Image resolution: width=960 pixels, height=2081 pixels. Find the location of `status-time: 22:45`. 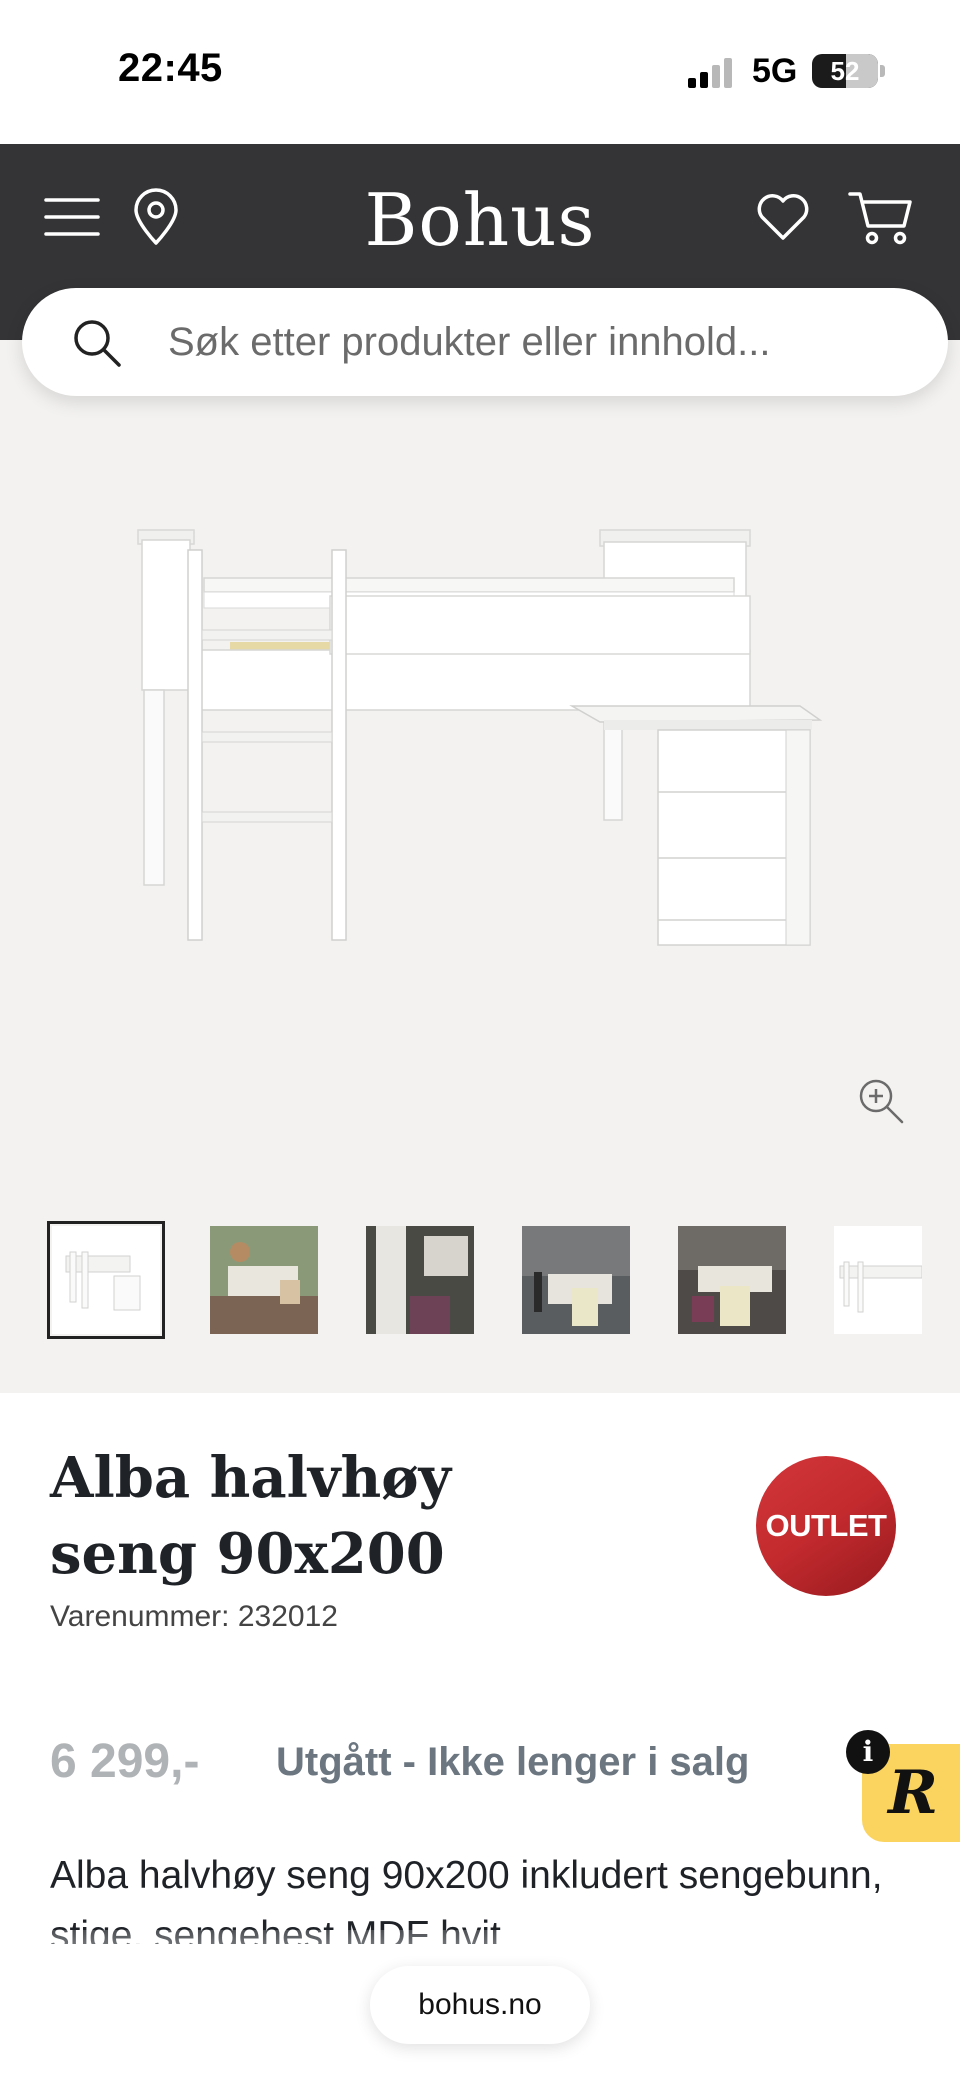

status-time: 22:45 is located at coordinates (170, 68).